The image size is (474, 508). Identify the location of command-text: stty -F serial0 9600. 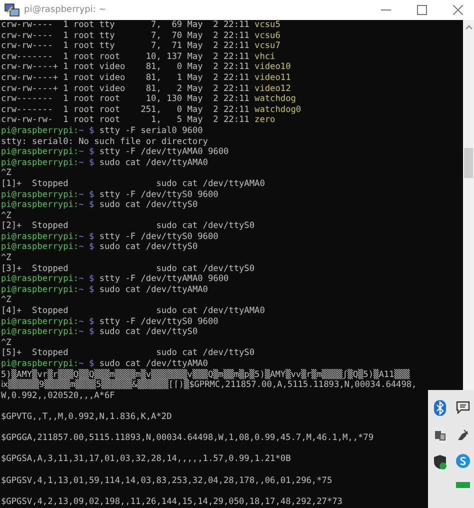
(151, 131).